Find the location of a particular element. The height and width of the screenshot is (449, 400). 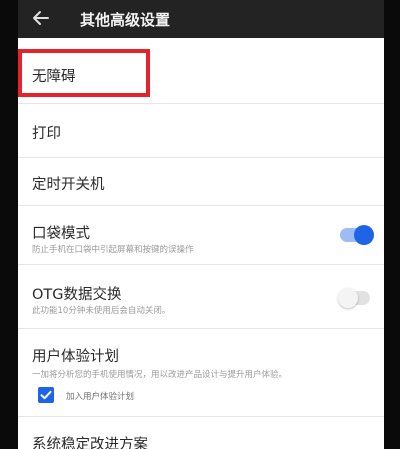

setting-user-experience-label: 用户体验计划 is located at coordinates (75, 357).